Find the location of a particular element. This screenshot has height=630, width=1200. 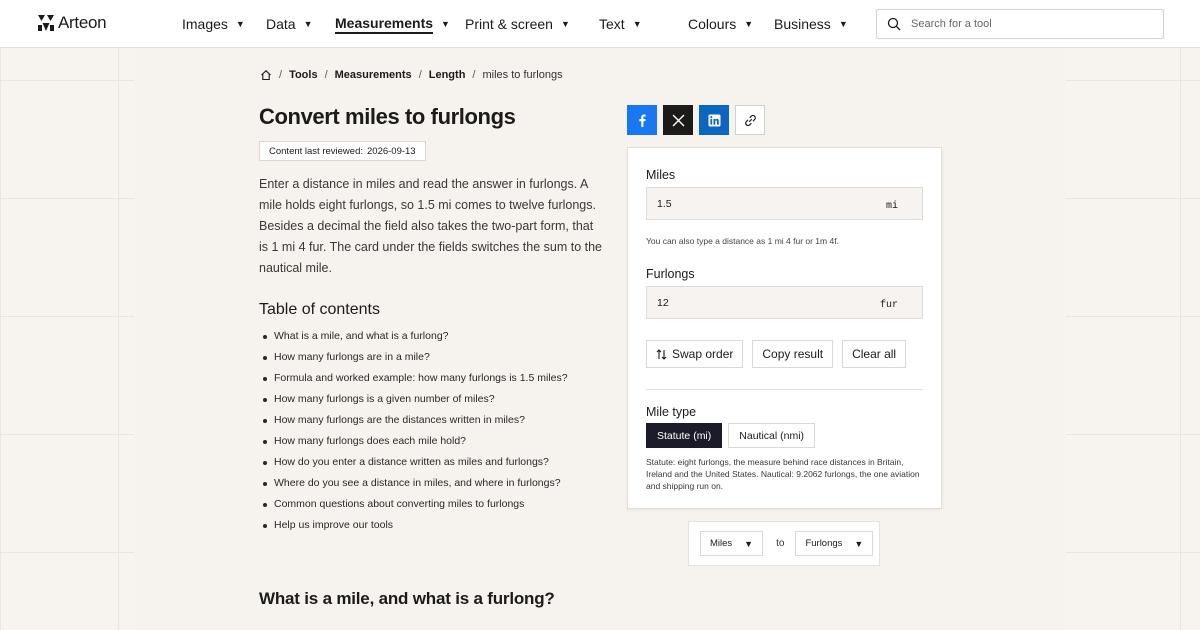

card-divider is located at coordinates (784, 389).